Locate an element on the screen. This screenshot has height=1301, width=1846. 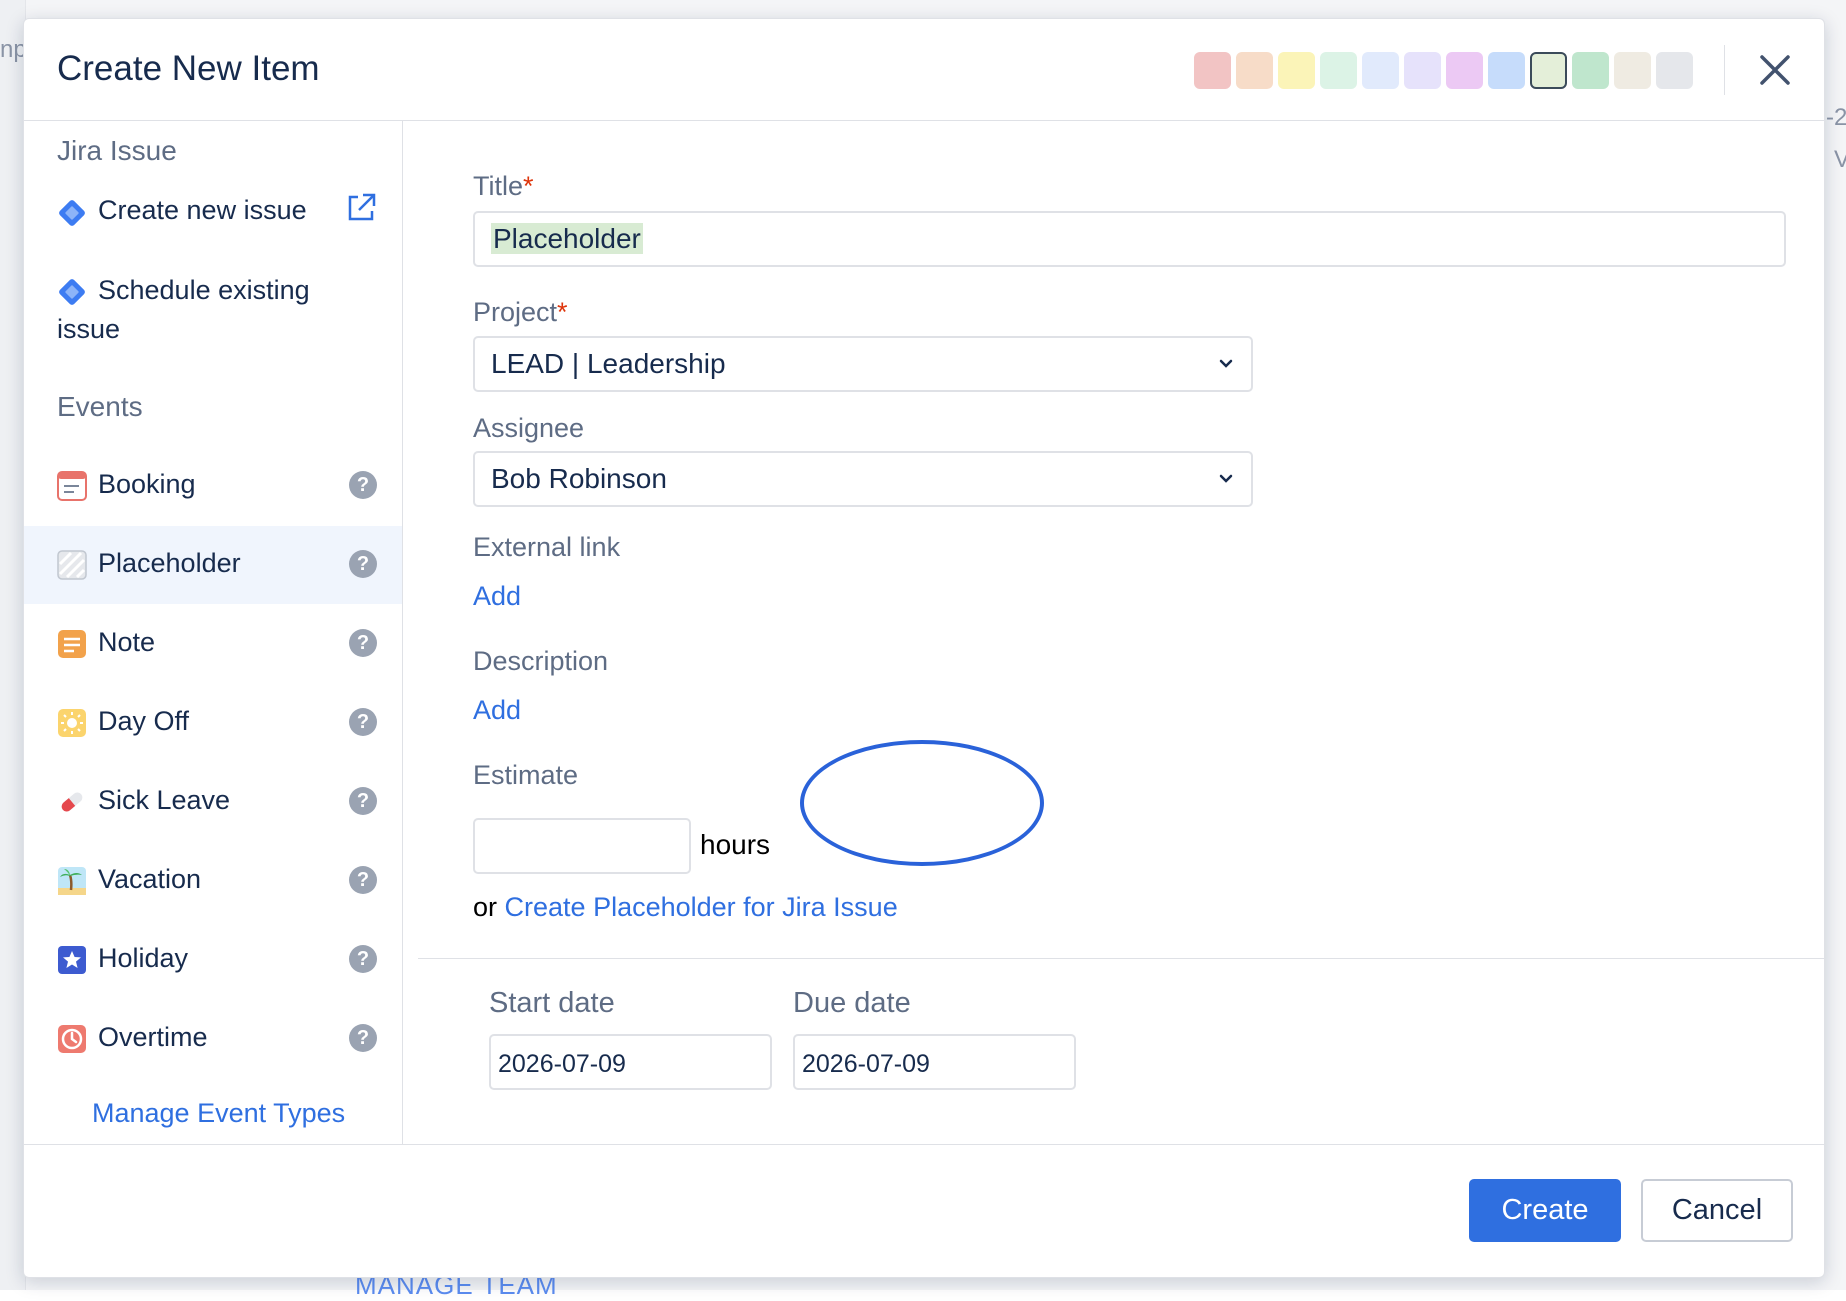
star-icon is located at coordinates (72, 960).